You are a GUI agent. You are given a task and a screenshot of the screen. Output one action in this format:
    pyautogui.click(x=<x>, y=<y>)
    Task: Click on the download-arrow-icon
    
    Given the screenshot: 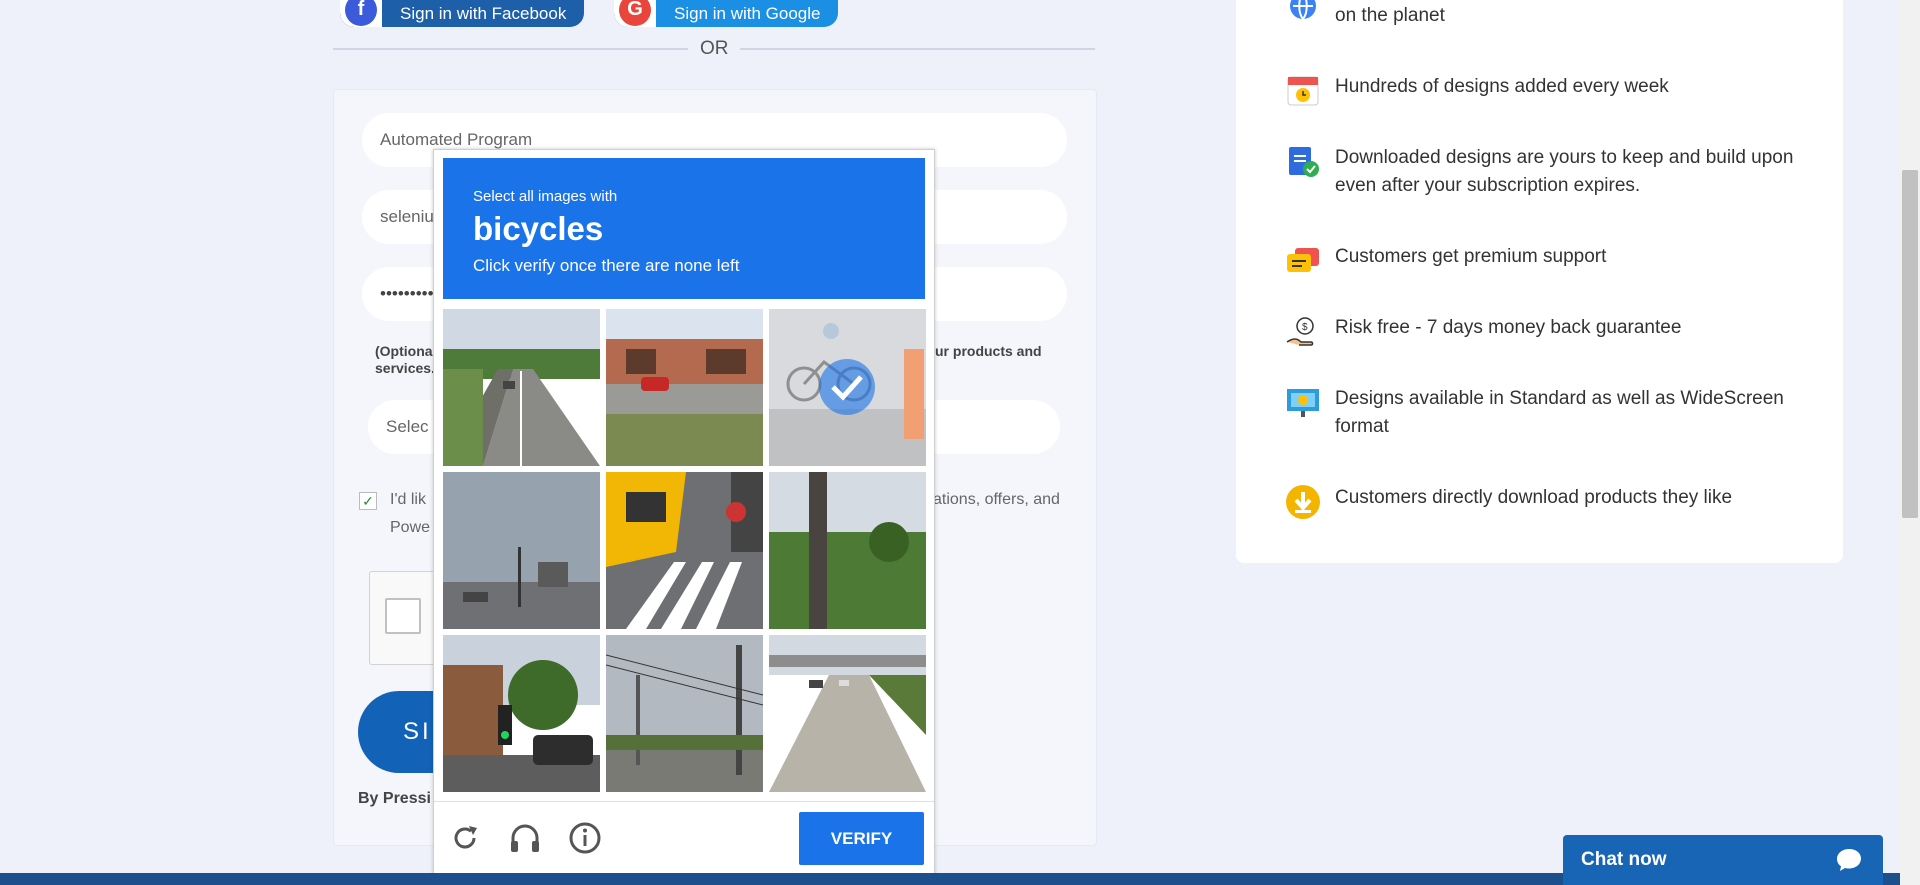 What is the action you would take?
    pyautogui.click(x=1303, y=502)
    